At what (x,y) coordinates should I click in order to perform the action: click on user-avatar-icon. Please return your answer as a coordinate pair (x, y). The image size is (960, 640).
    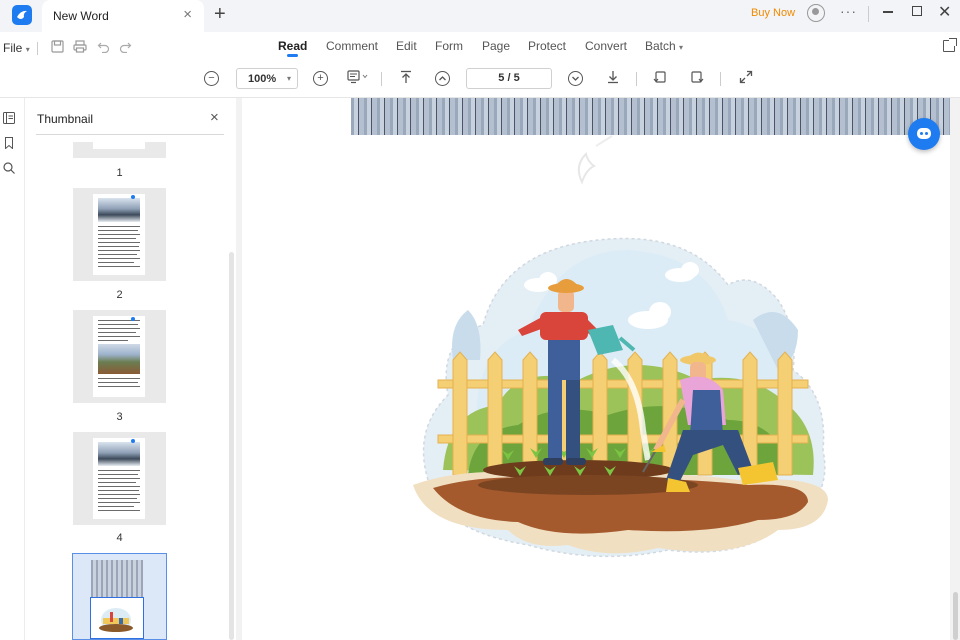
    Looking at the image, I should click on (816, 13).